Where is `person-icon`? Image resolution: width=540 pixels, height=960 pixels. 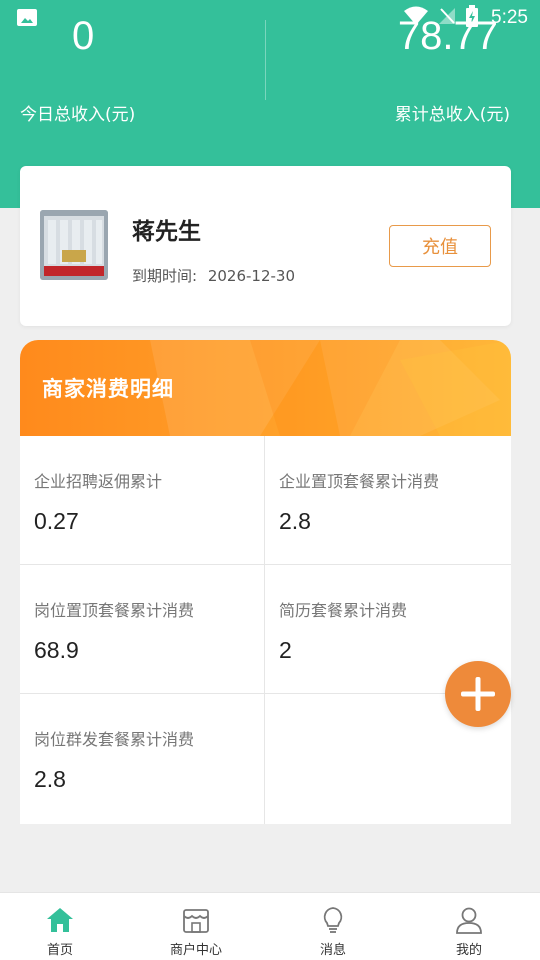 person-icon is located at coordinates (469, 920).